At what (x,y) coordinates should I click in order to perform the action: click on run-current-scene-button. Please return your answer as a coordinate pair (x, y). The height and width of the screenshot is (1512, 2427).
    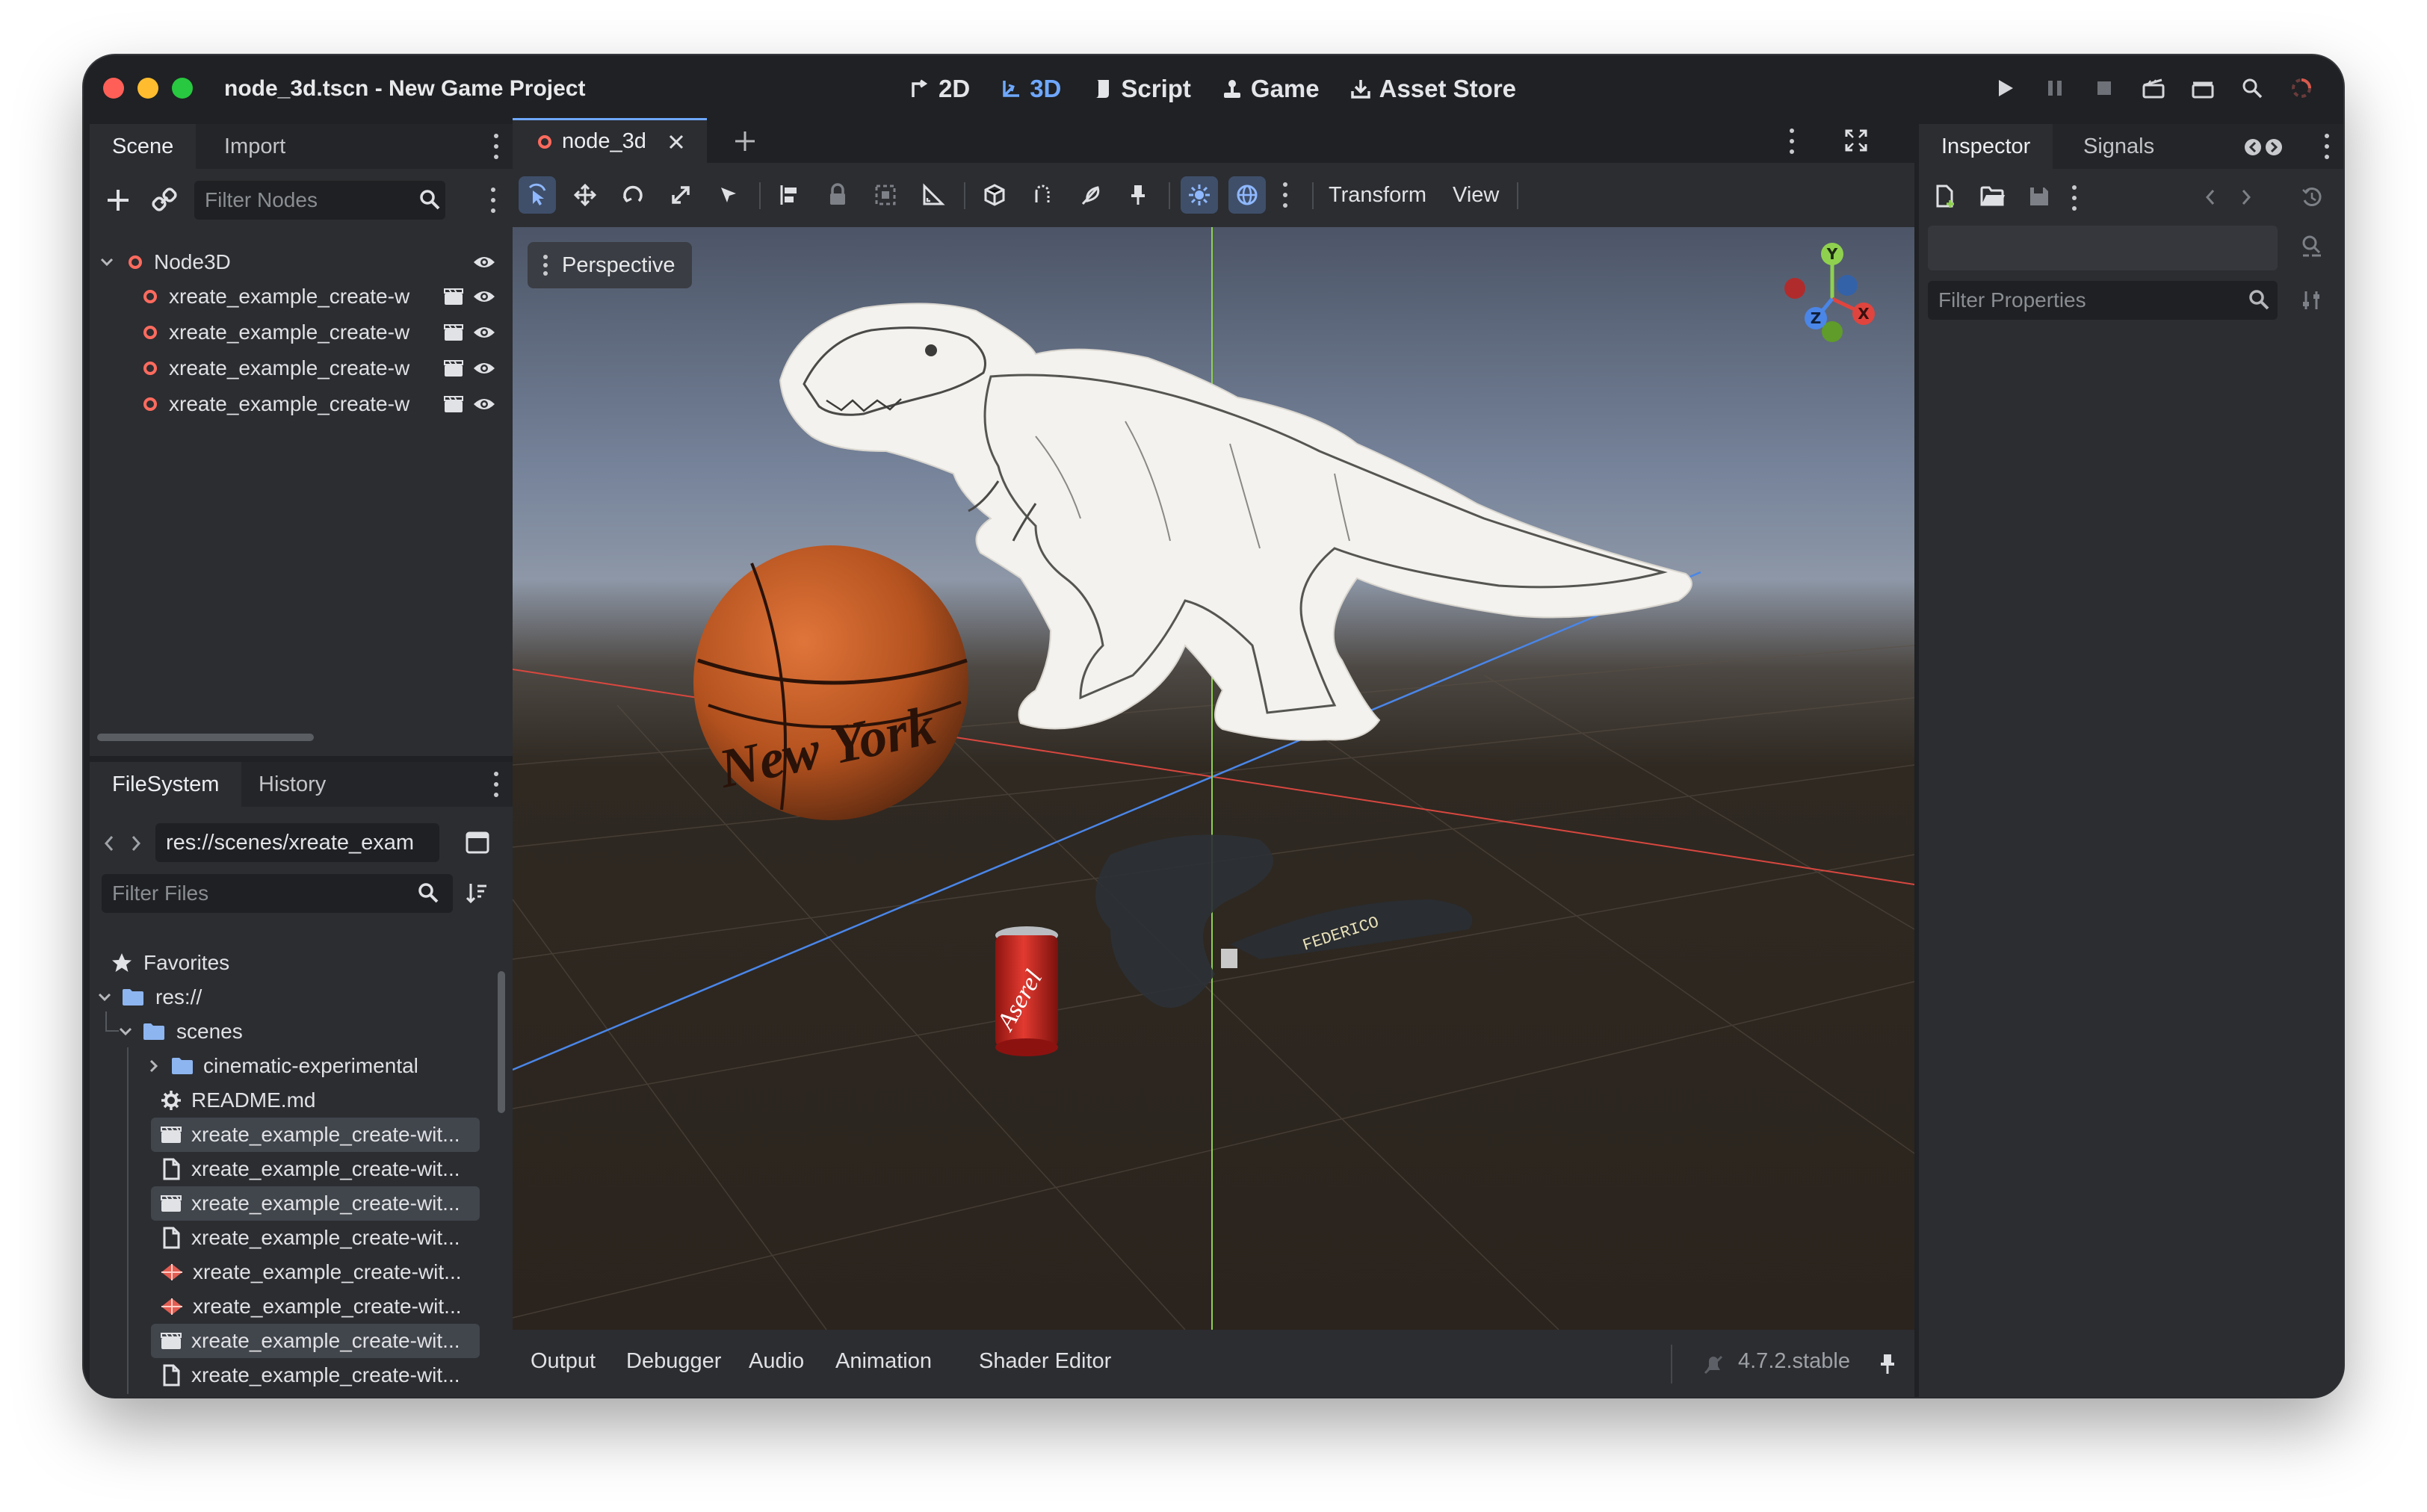
    Looking at the image, I should click on (2153, 88).